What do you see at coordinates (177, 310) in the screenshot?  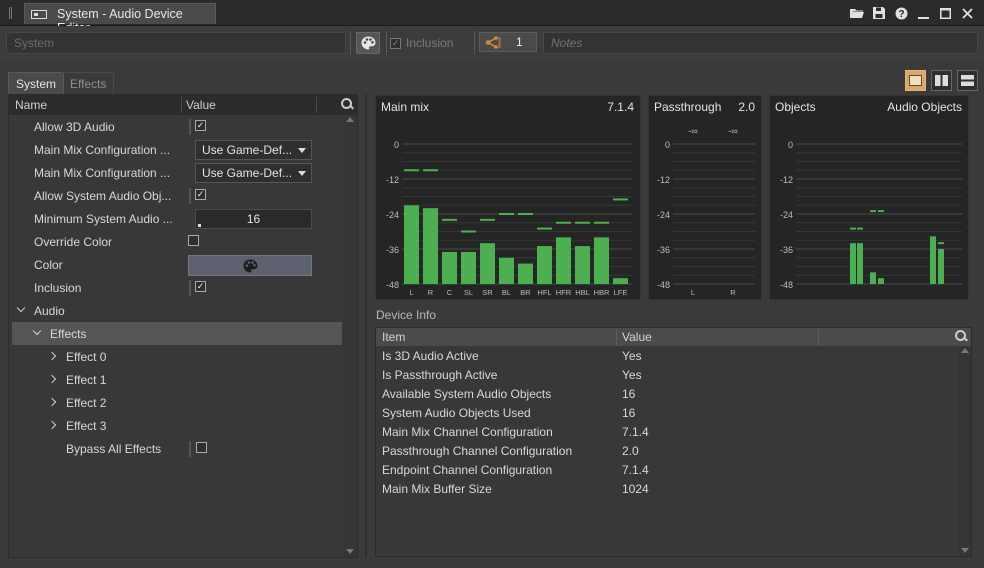 I see `tree-node-audio: Audio` at bounding box center [177, 310].